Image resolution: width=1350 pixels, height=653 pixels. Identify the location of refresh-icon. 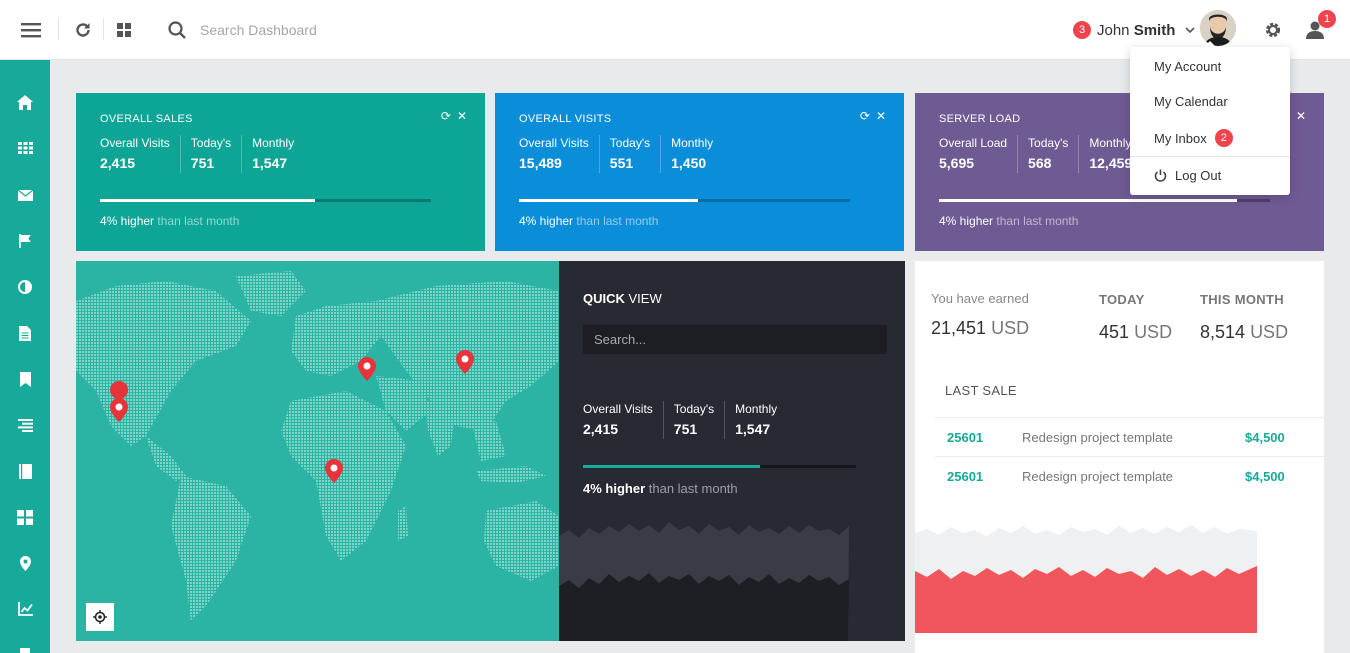
(83, 30).